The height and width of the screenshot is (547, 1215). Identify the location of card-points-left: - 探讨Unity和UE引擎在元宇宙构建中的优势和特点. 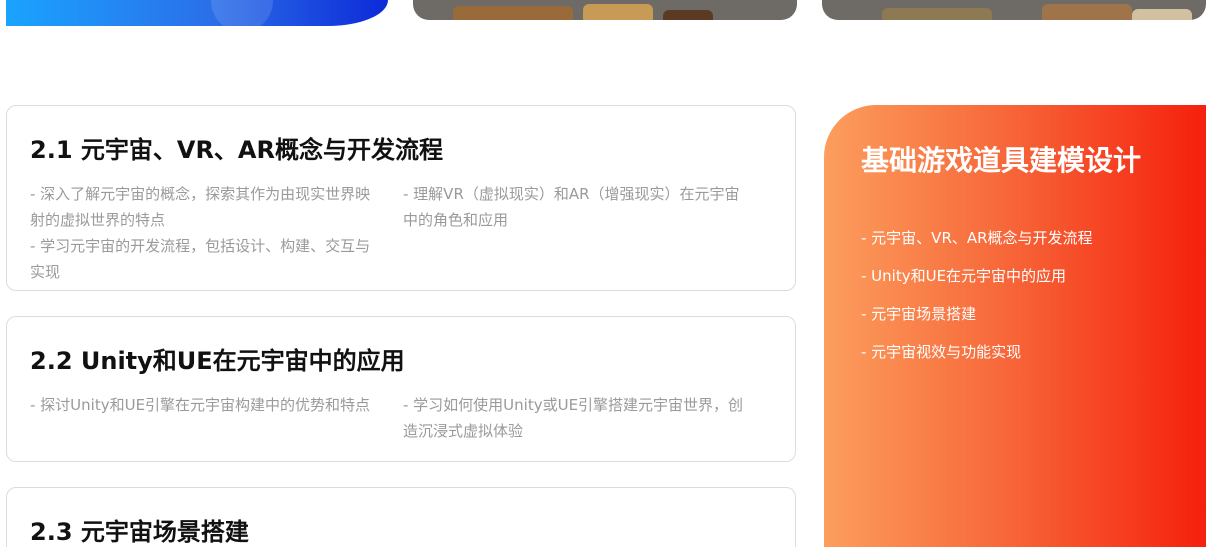
(202, 405).